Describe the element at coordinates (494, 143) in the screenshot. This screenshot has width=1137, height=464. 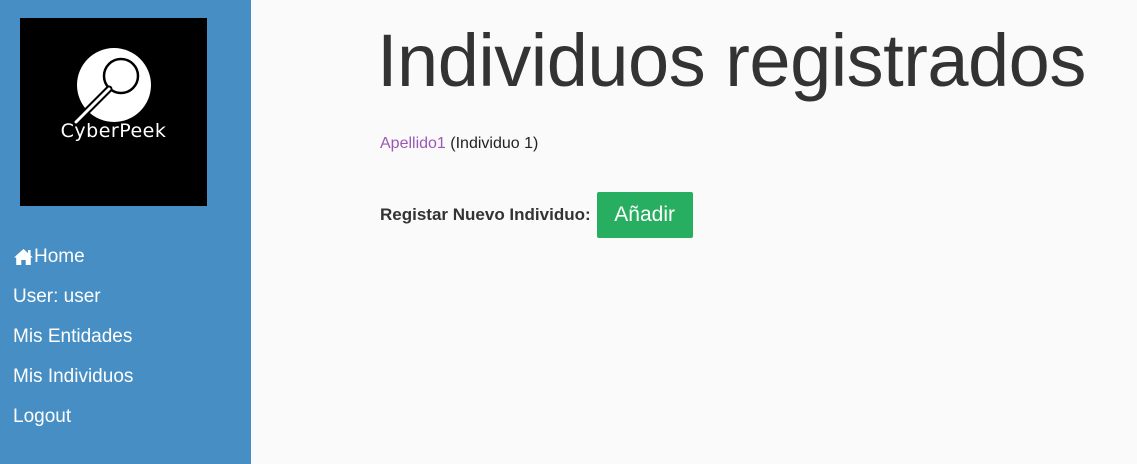
I see `individual-detail: (Individuo 1)` at that location.